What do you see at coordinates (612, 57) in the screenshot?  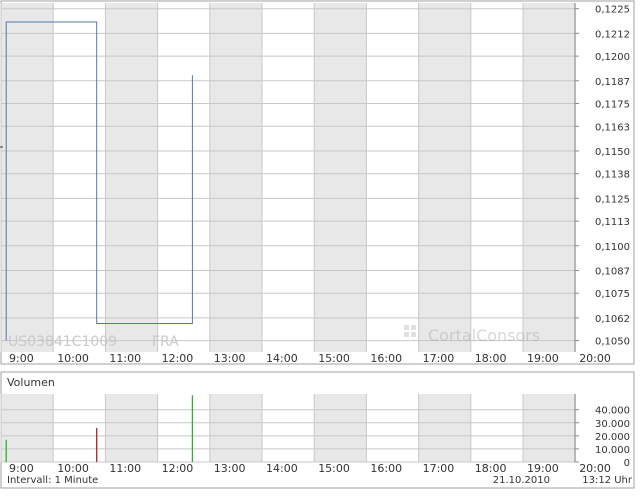 I see `price-y-tick-label: 0,1200` at bounding box center [612, 57].